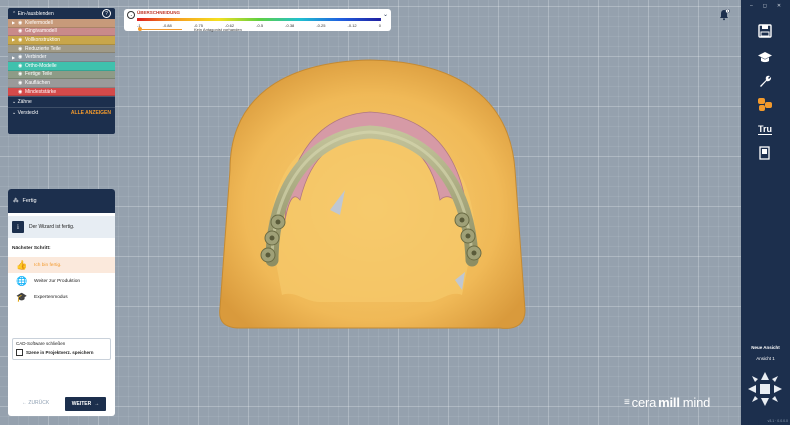  I want to click on checkbox, so click(19, 352).